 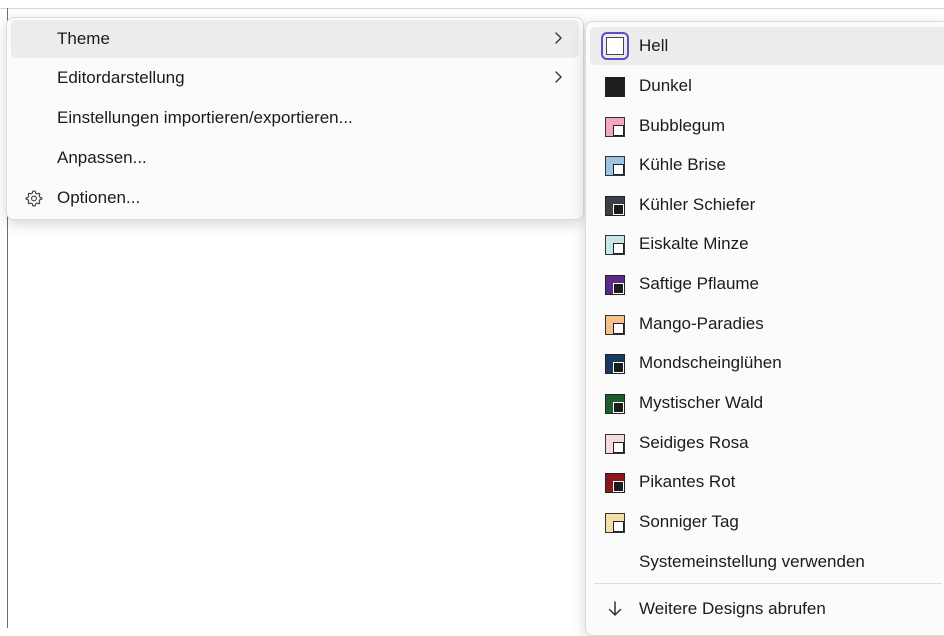 I want to click on theme-option-mondscheinglühen: Mondscheinglühen, so click(x=767, y=363).